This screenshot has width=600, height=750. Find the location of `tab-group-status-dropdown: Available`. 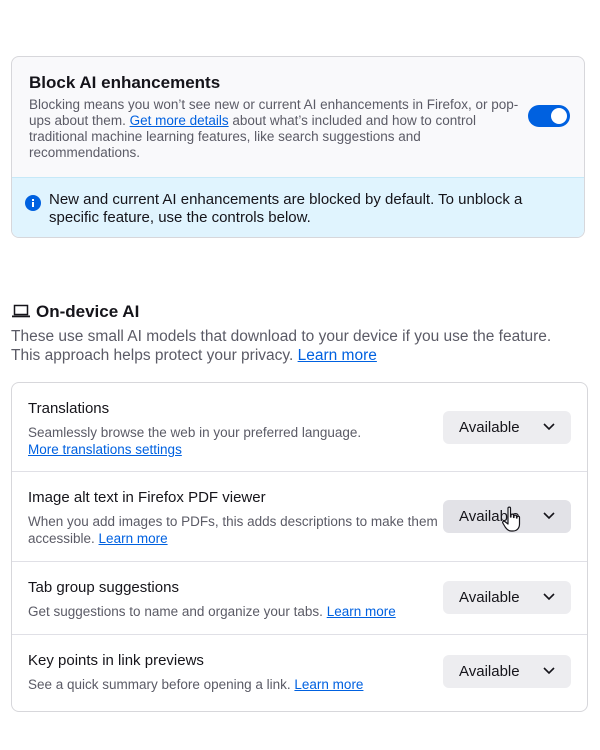

tab-group-status-dropdown: Available is located at coordinates (507, 597).